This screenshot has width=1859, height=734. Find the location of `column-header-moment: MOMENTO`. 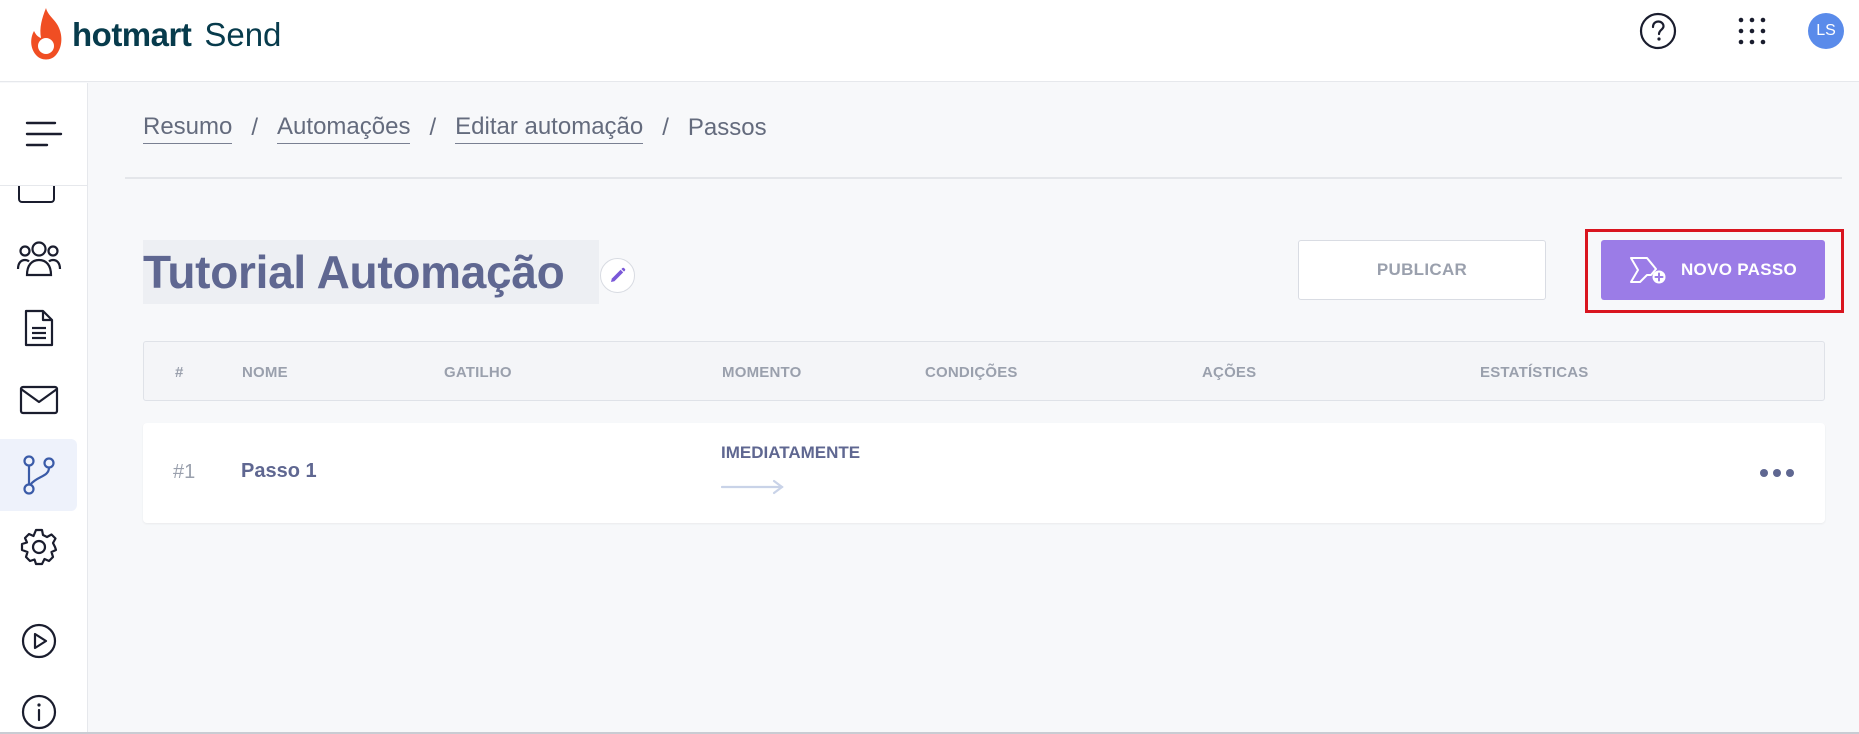

column-header-moment: MOMENTO is located at coordinates (762, 372).